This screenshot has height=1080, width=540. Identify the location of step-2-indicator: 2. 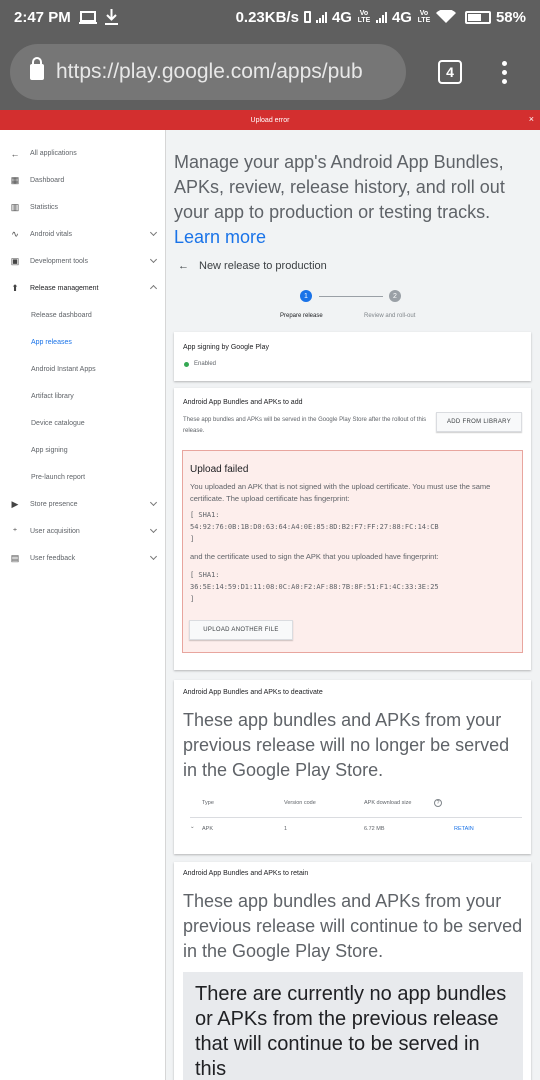
(395, 296).